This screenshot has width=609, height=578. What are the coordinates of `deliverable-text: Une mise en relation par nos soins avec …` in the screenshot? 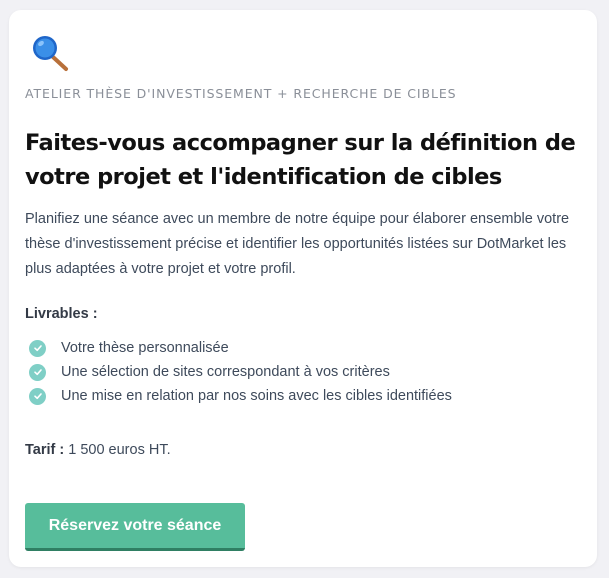 It's located at (256, 396).